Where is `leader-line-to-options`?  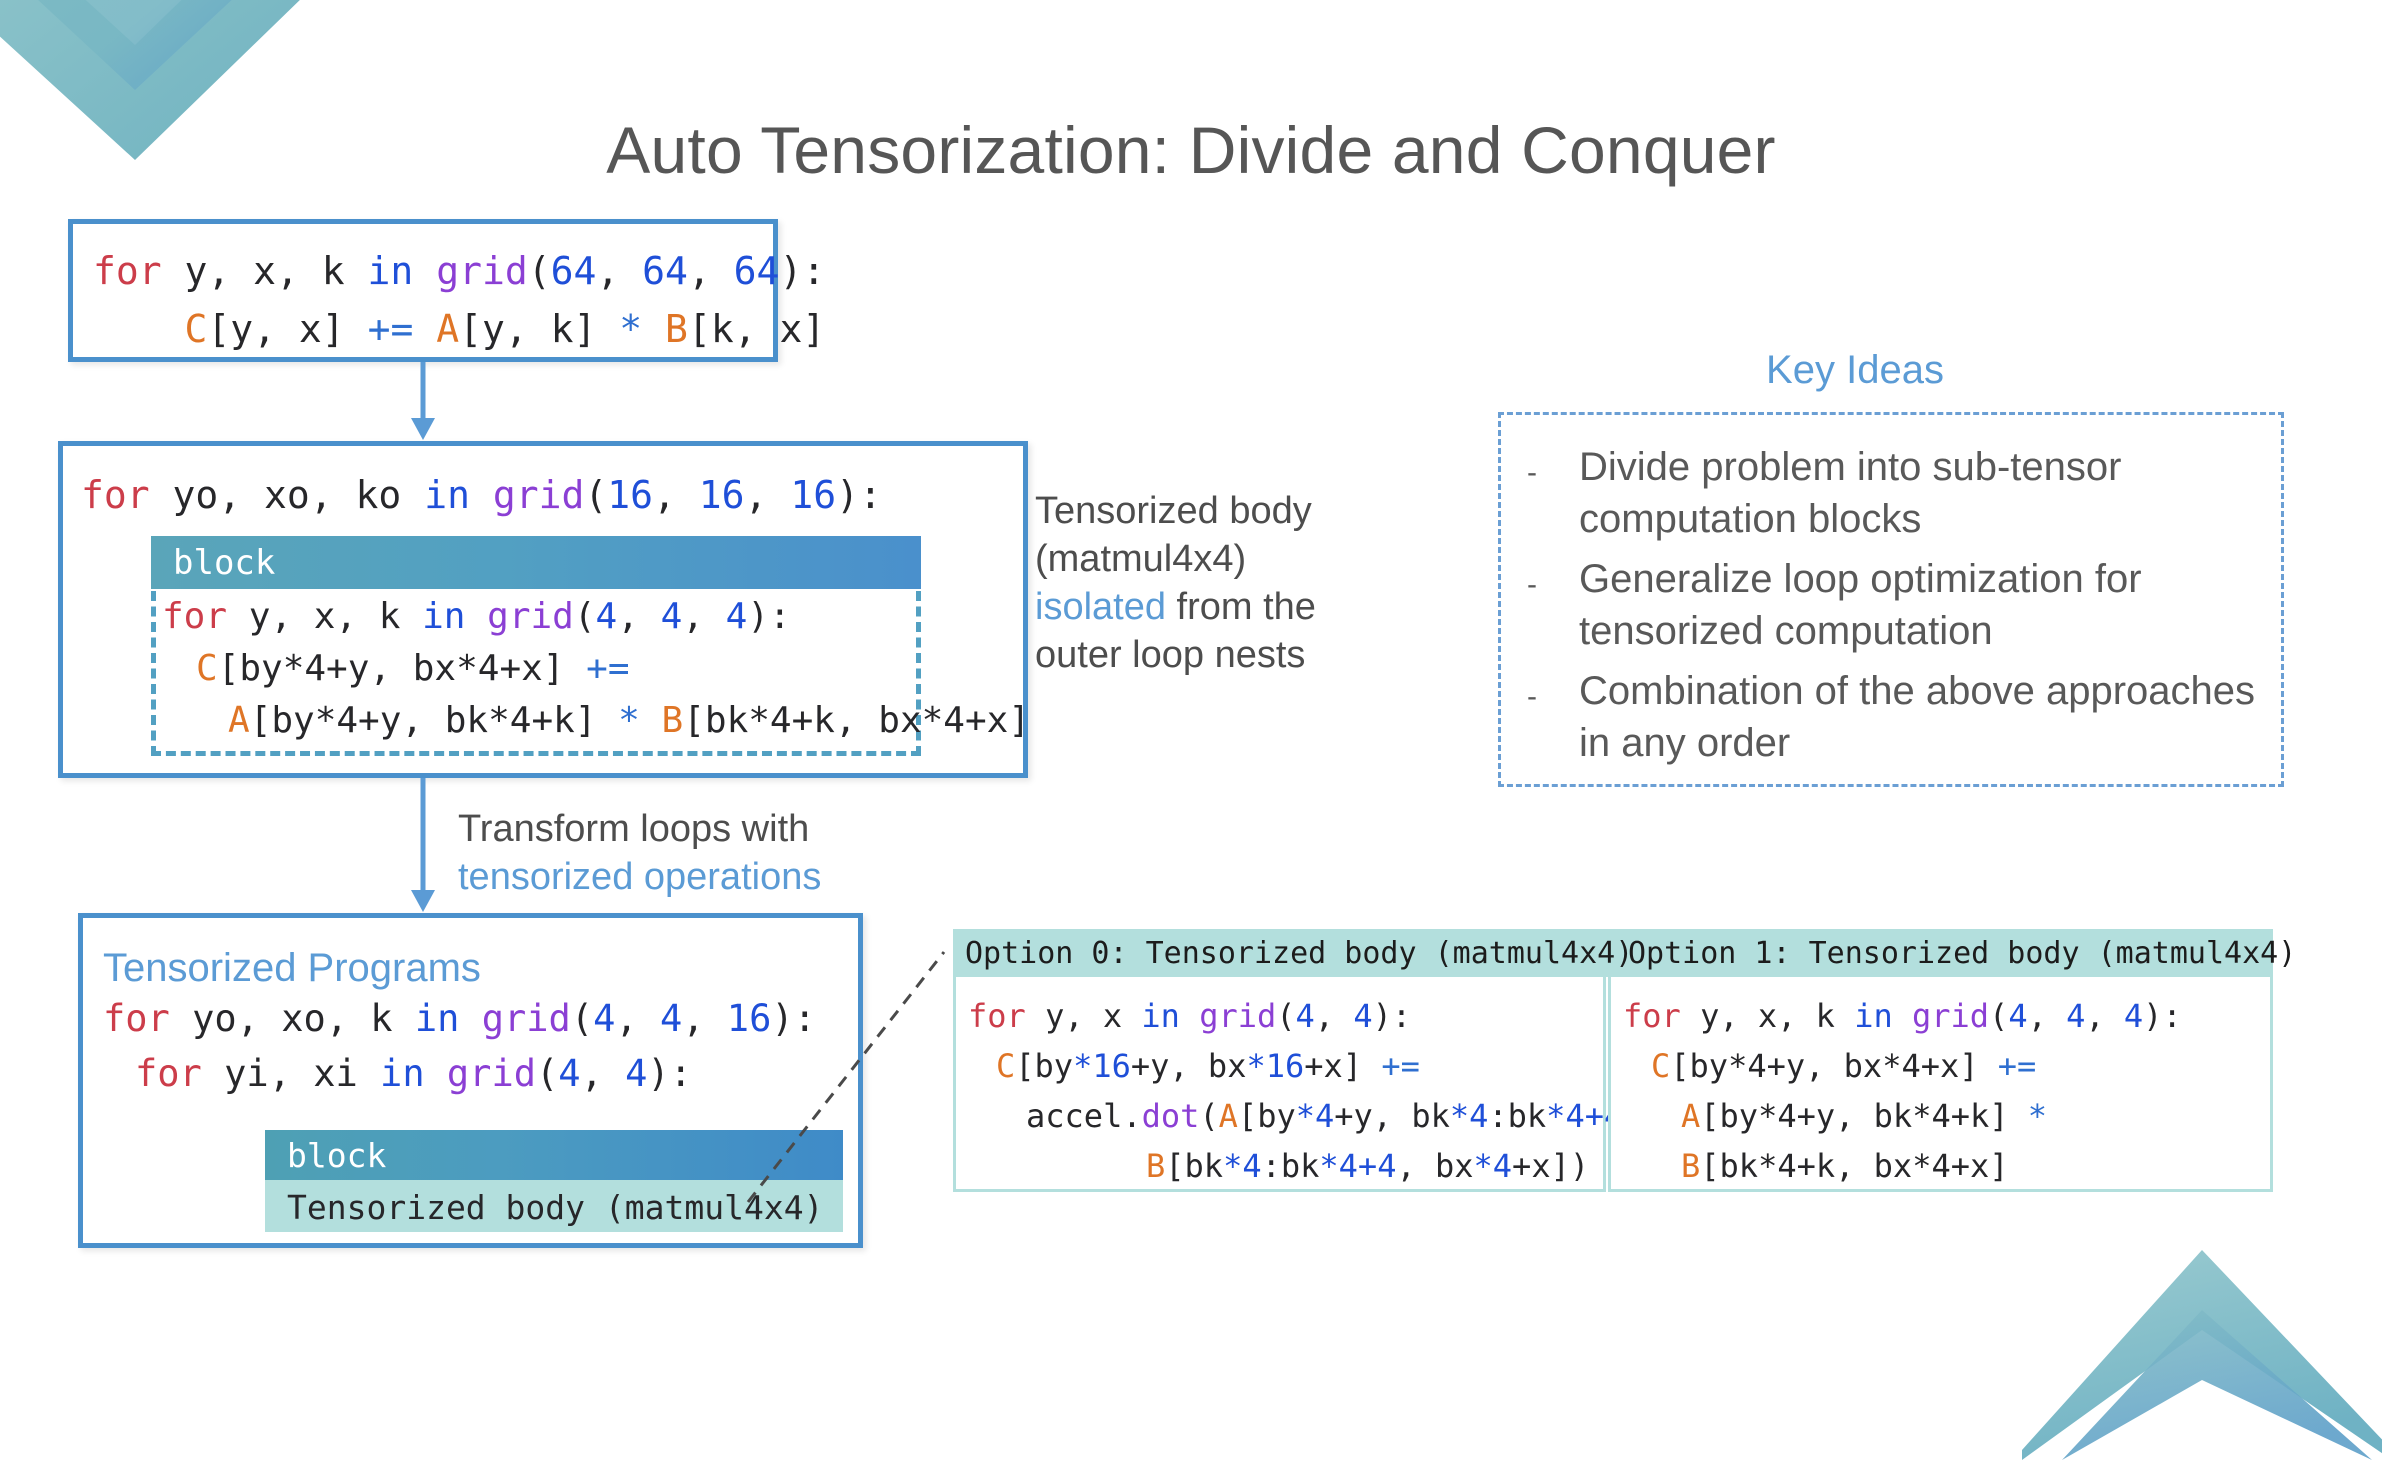
leader-line-to-options is located at coordinates (860, 1070).